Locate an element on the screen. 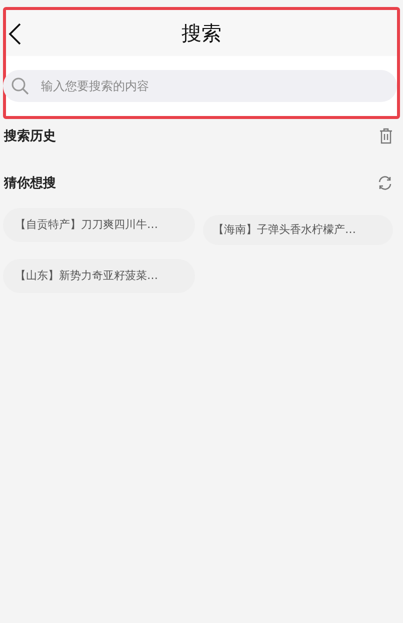  refresh-icon is located at coordinates (385, 183).